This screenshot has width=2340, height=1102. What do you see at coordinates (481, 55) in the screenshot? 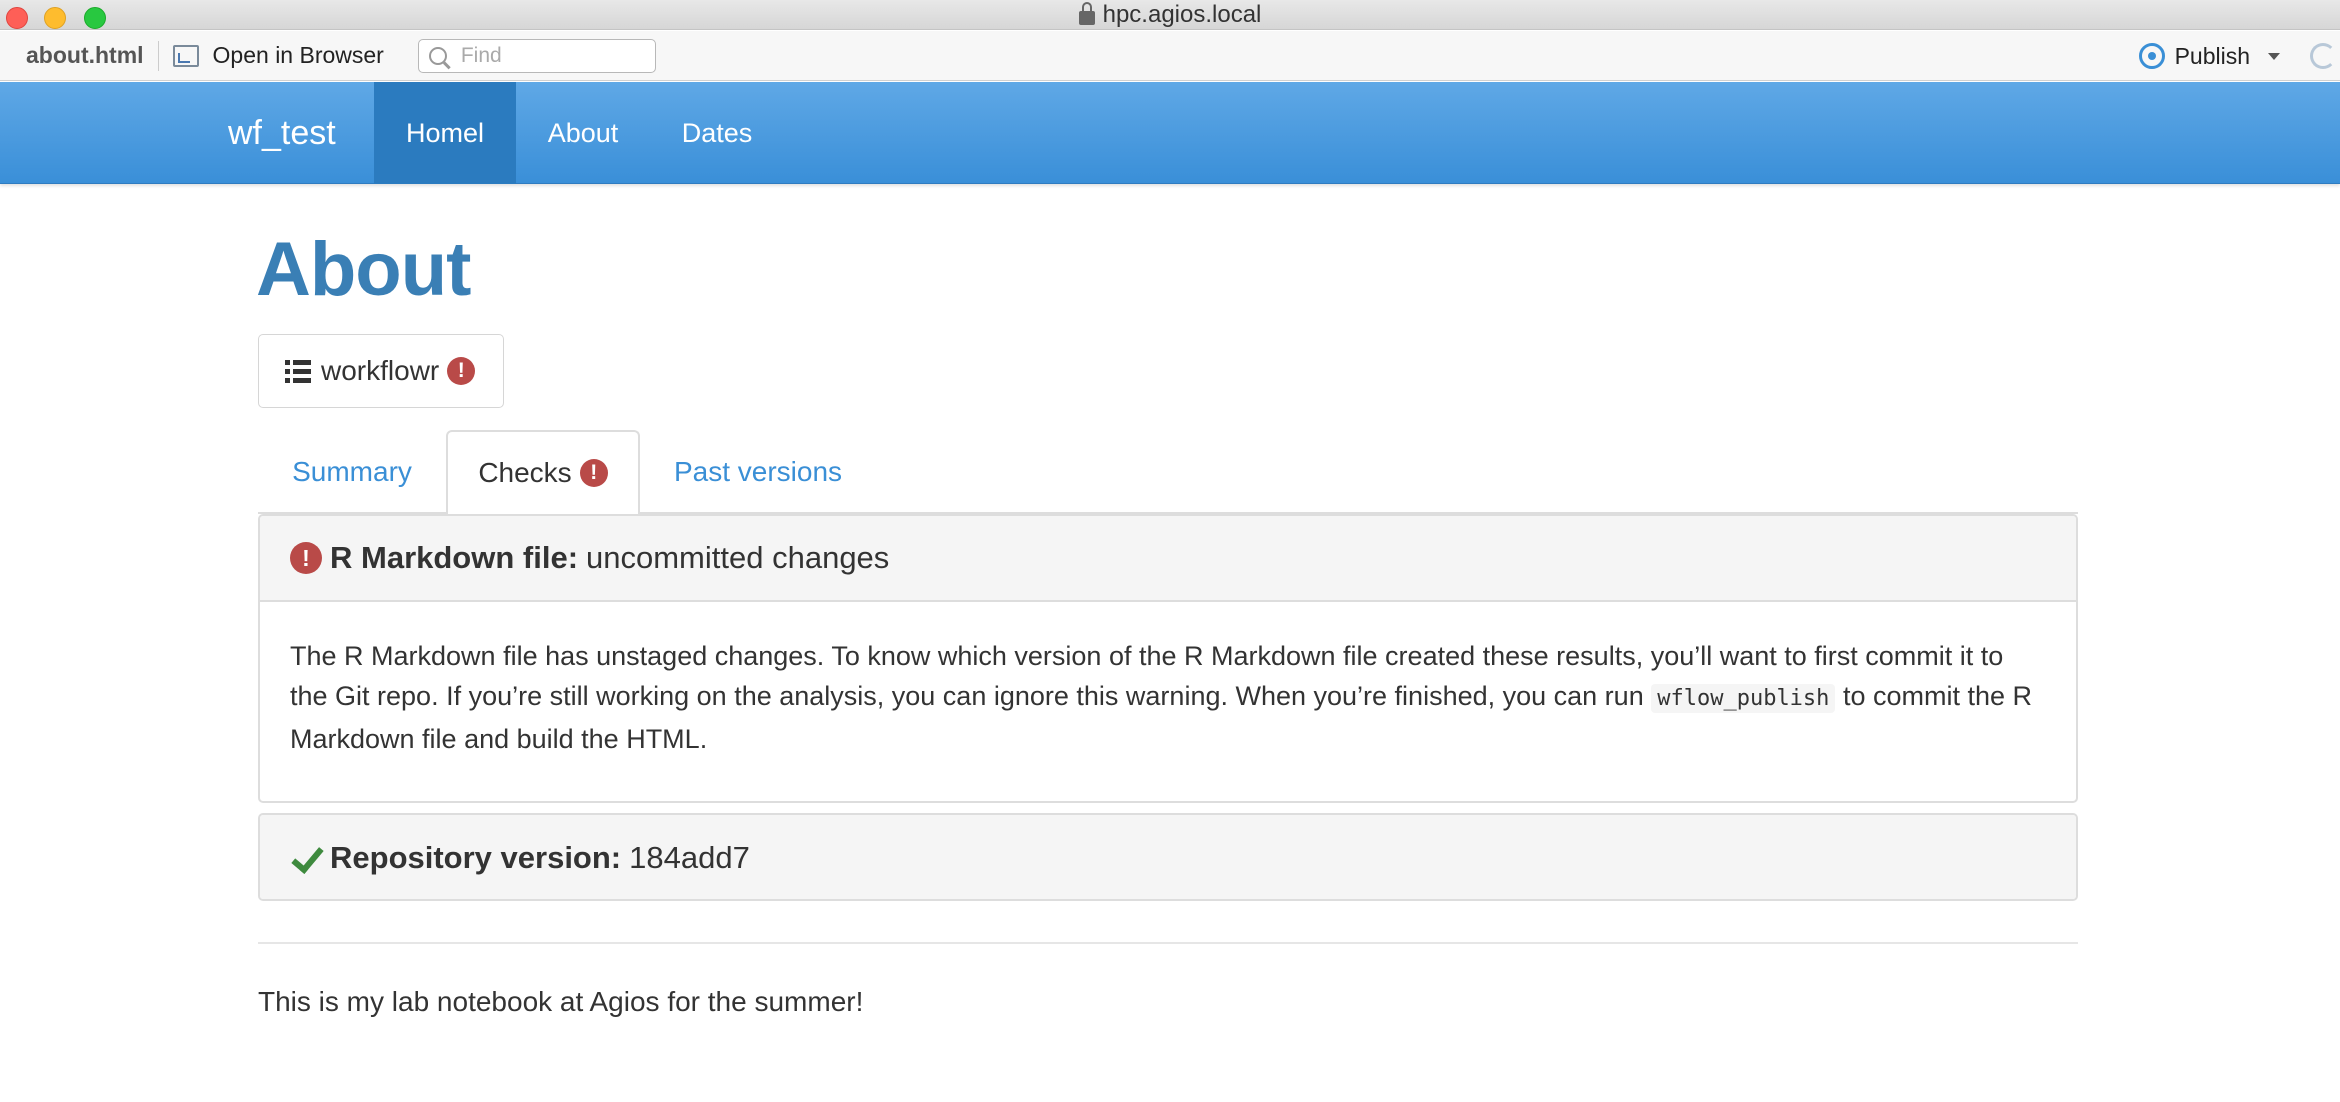
I see `find-placeholder: Find` at bounding box center [481, 55].